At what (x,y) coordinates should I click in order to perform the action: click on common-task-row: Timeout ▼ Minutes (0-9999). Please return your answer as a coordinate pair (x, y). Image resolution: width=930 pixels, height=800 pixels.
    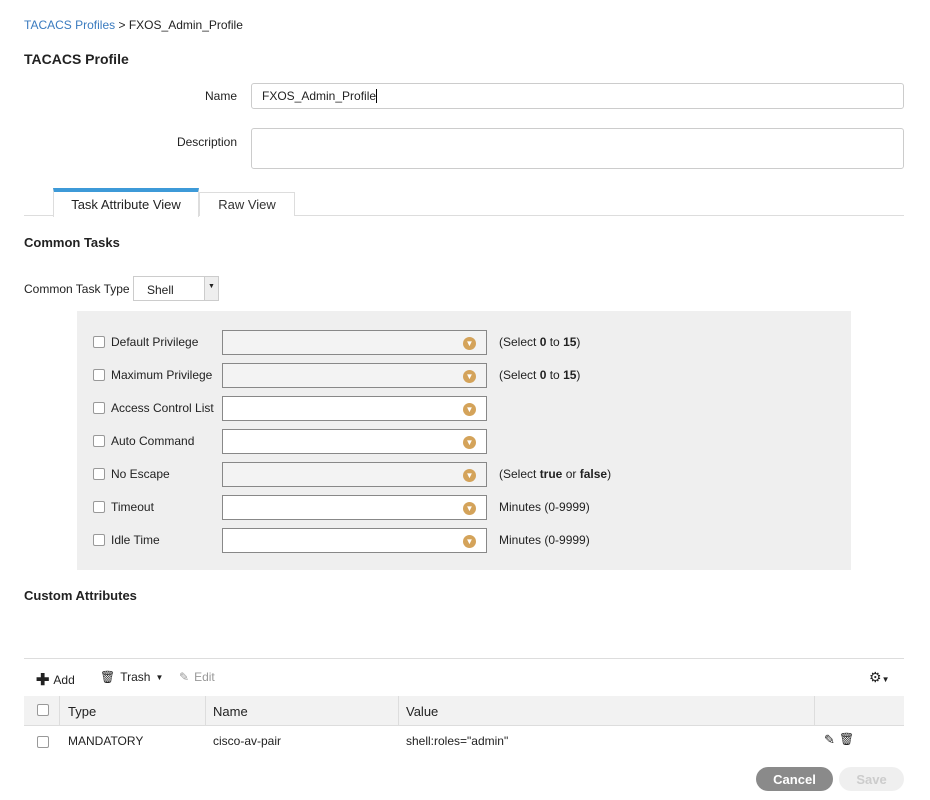
    Looking at the image, I should click on (464, 507).